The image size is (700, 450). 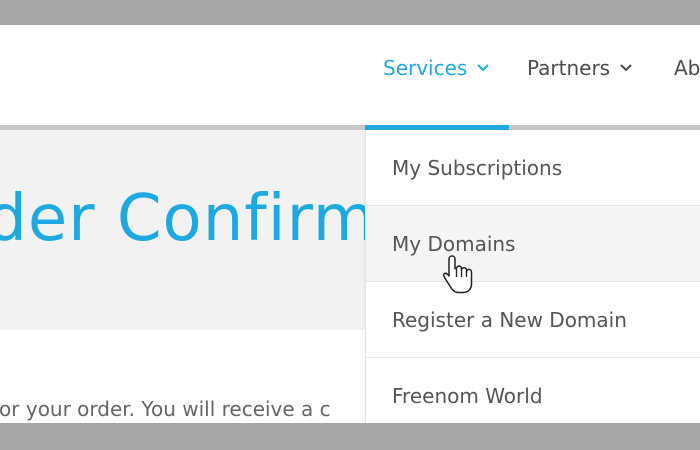 I want to click on menu-item-label: Freenom World, so click(x=467, y=396).